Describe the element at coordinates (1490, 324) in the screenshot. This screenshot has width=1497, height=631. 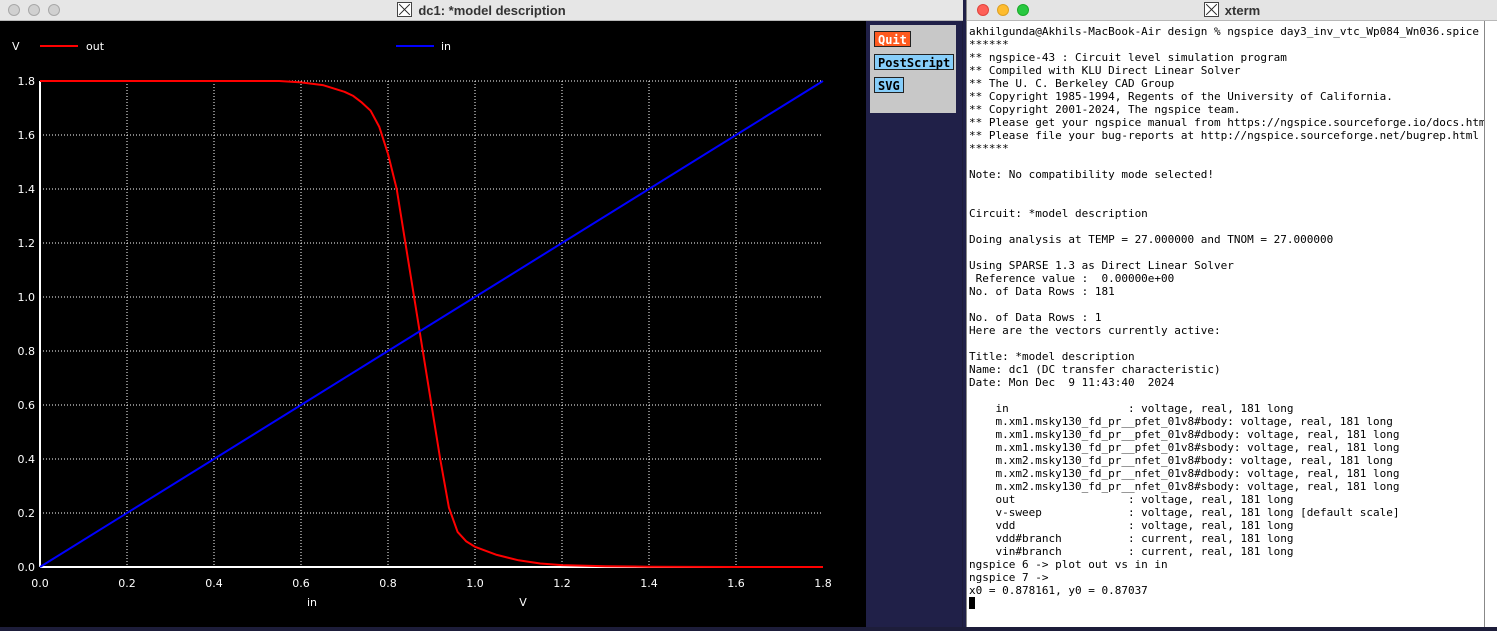
I see `terminal-scrollbar` at that location.